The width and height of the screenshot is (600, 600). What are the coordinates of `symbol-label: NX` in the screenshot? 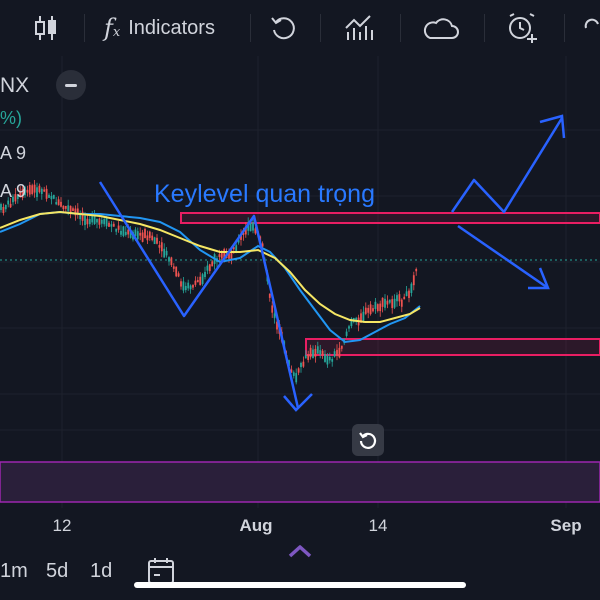 It's located at (14, 86).